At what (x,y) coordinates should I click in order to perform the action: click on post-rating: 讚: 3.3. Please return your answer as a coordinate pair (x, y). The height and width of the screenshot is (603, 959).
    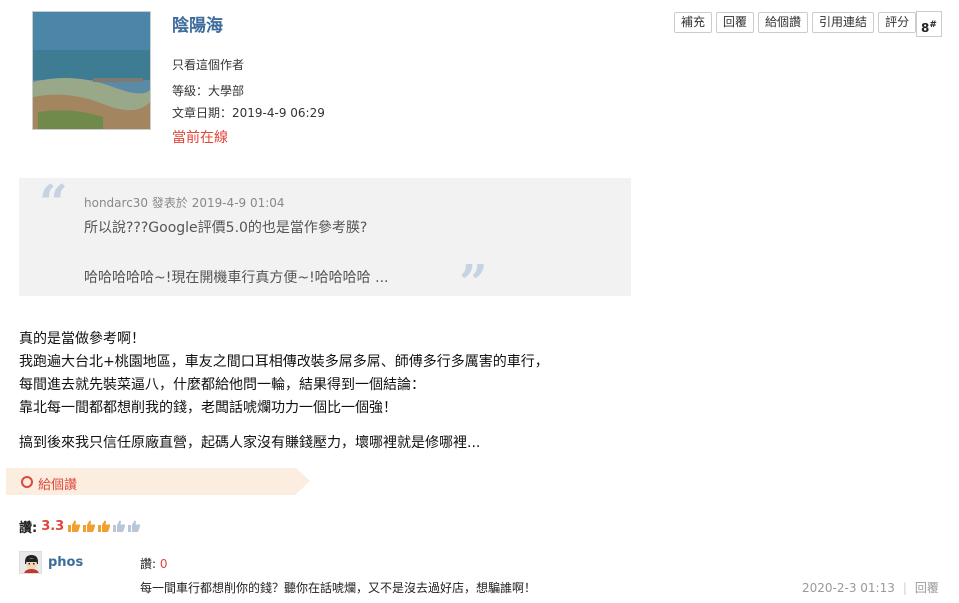
    Looking at the image, I should click on (80, 526).